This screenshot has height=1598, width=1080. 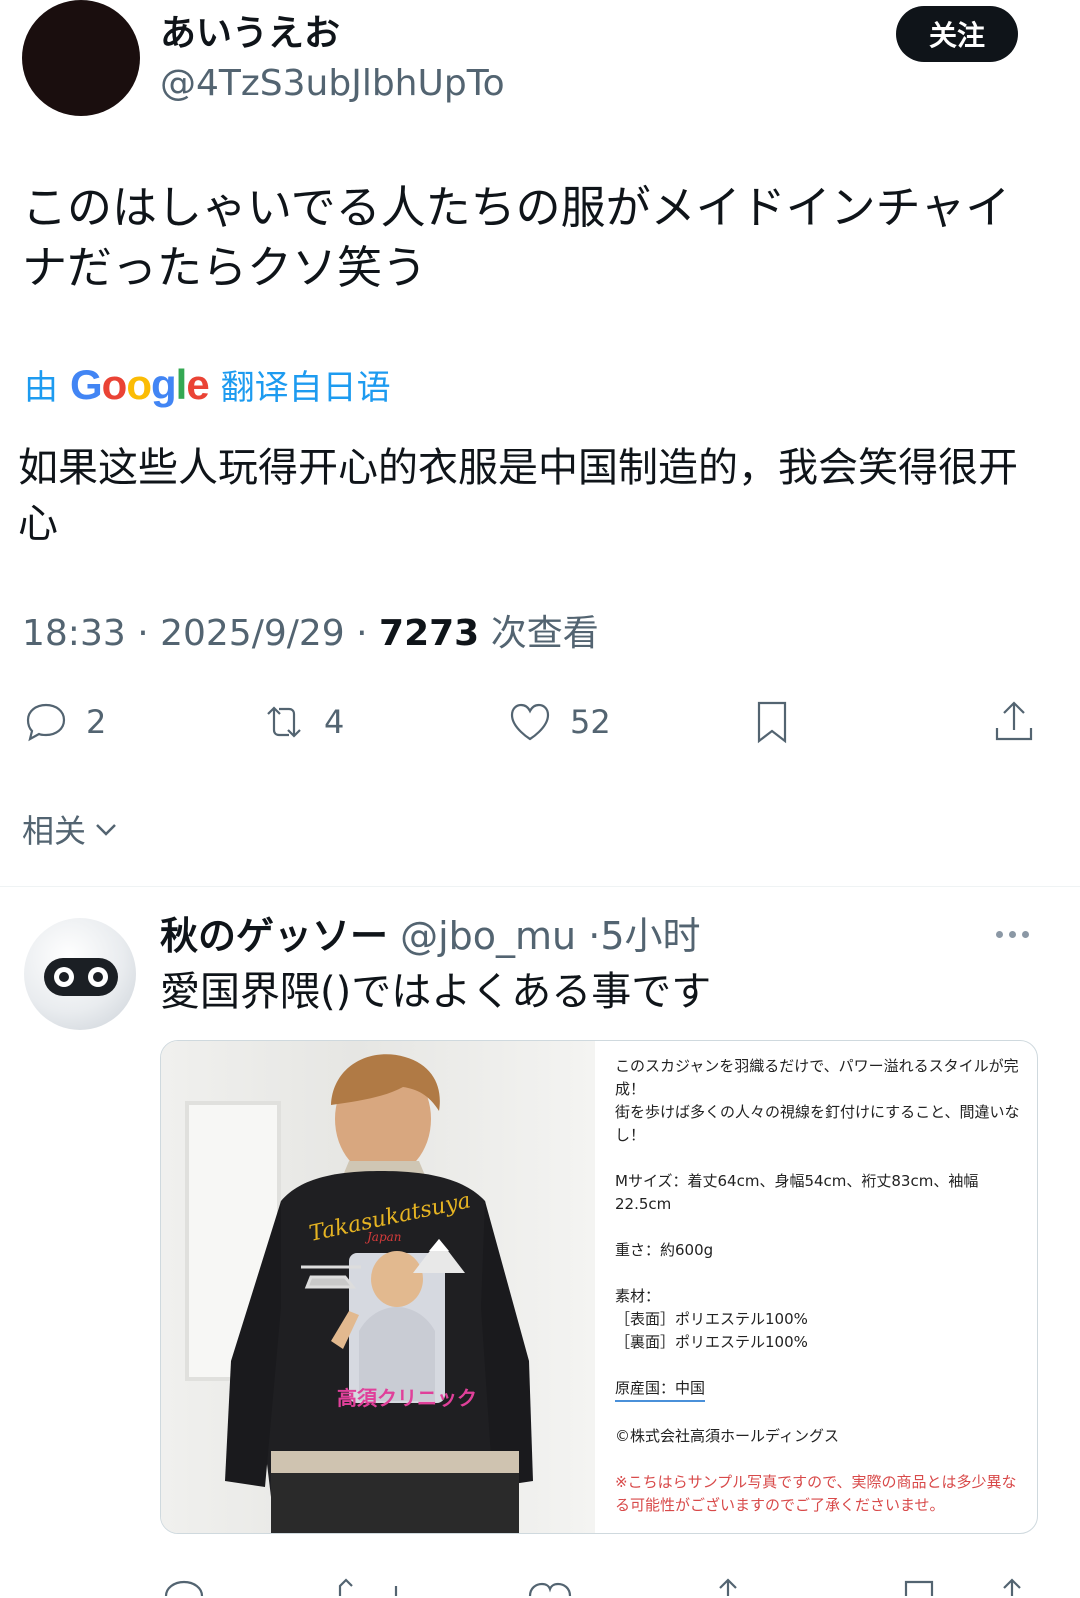 What do you see at coordinates (1016, 934) in the screenshot?
I see `more-options-icon` at bounding box center [1016, 934].